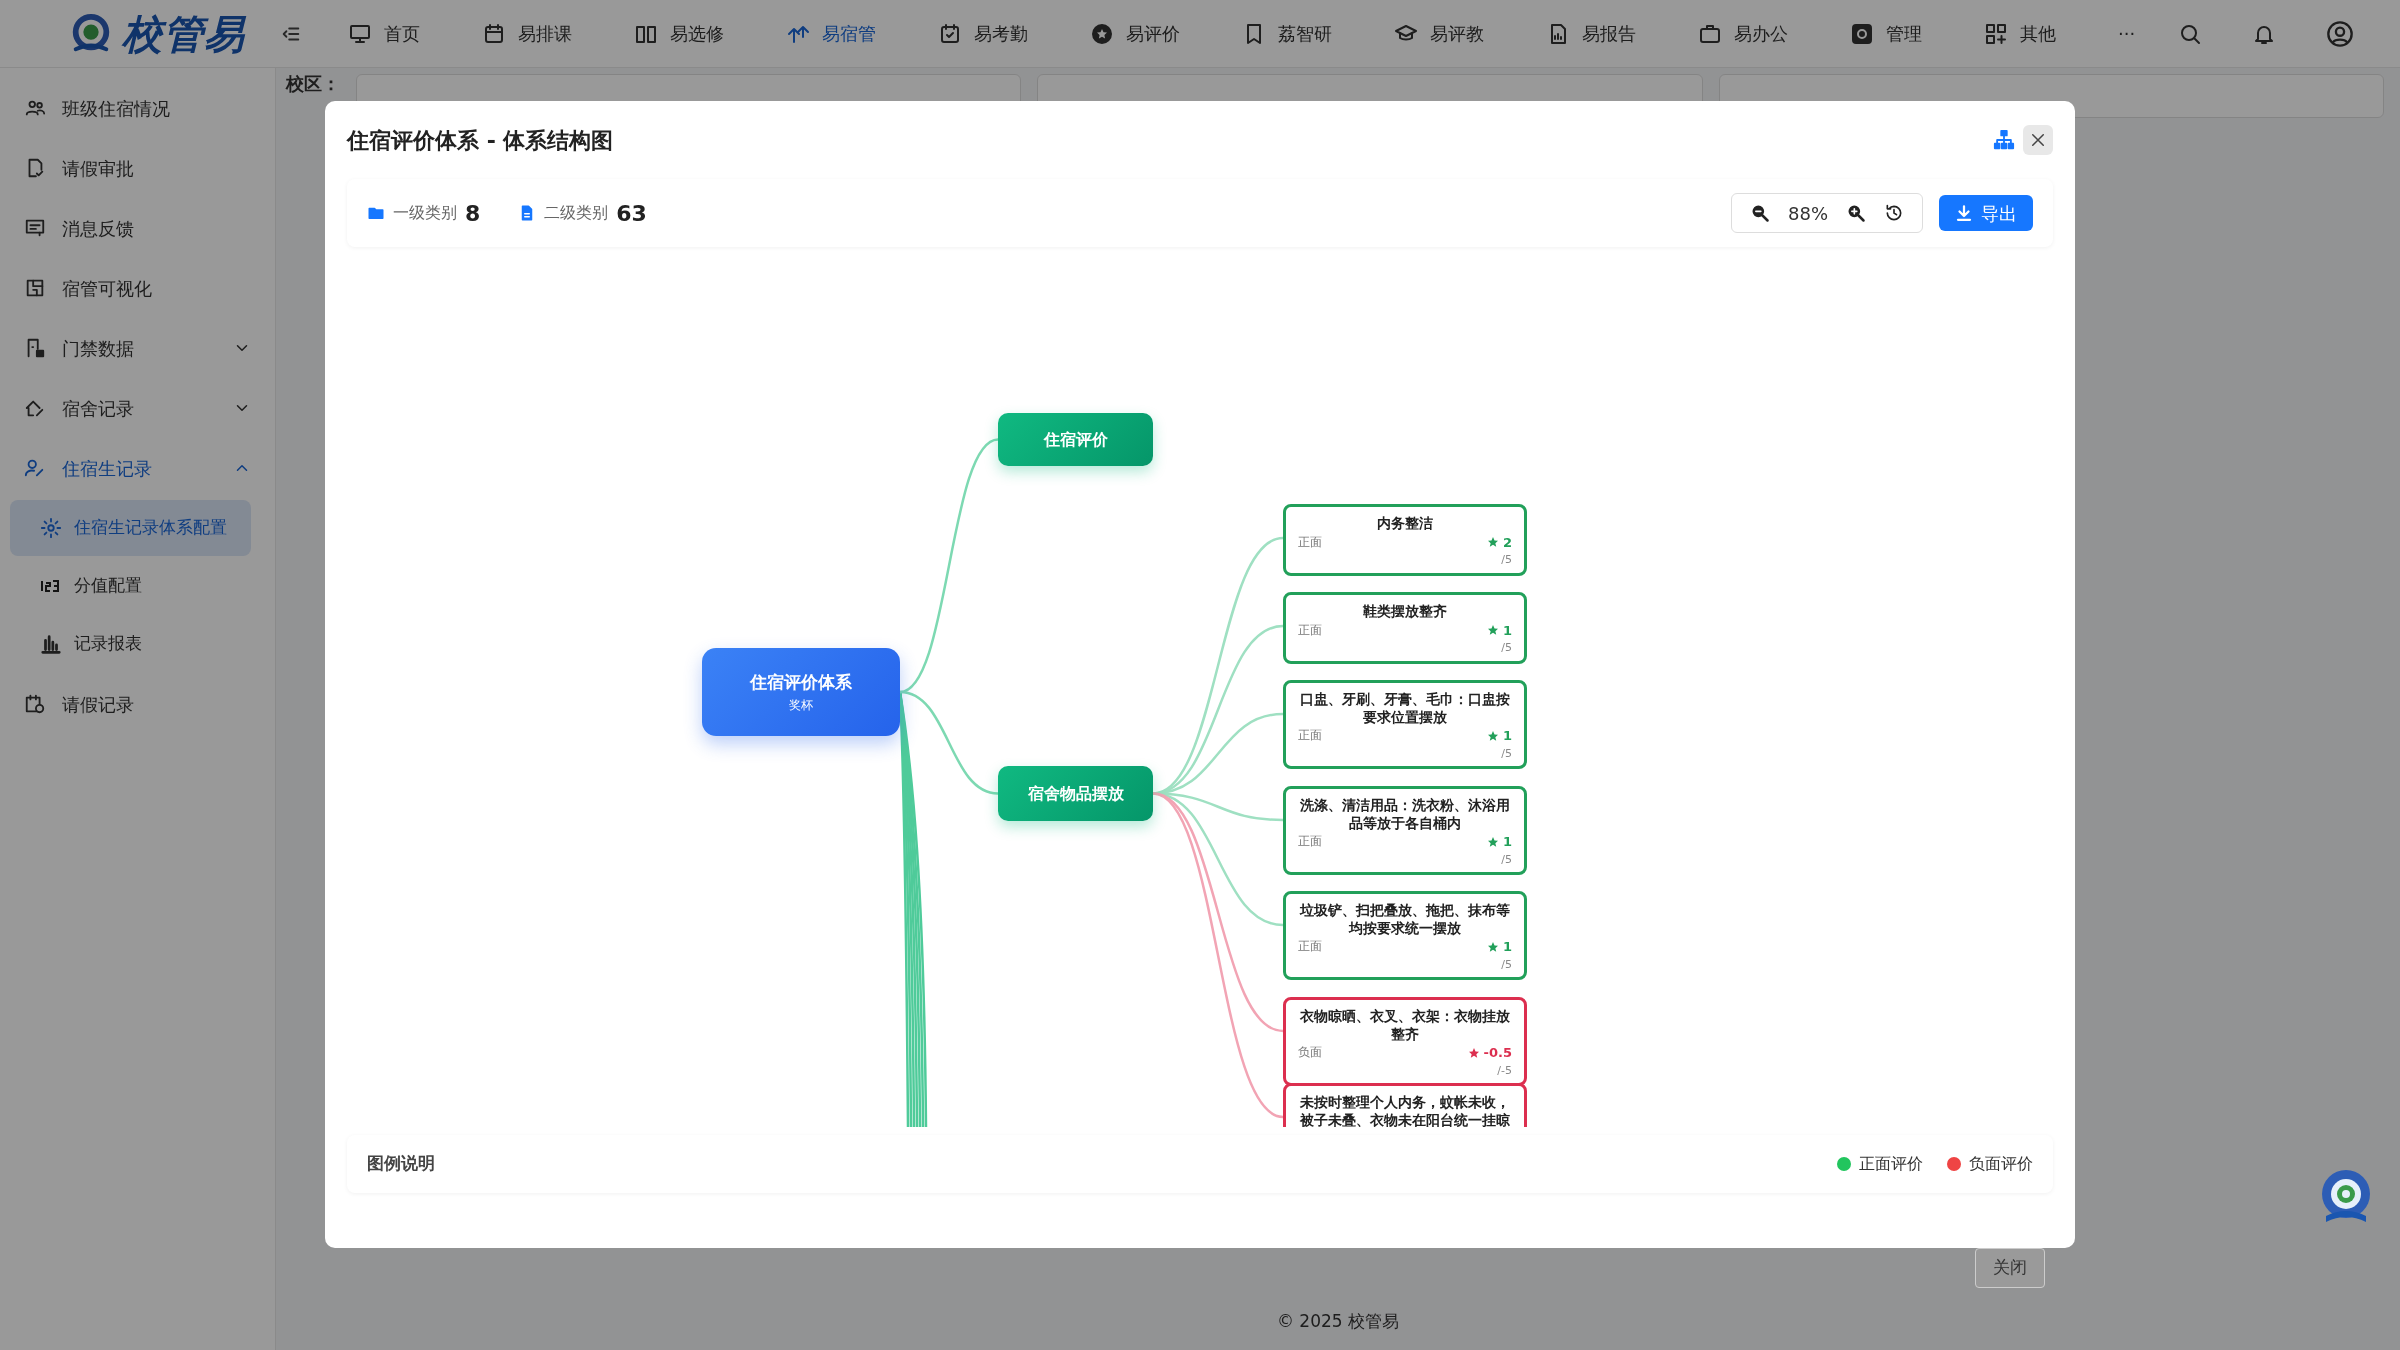  I want to click on nav-tab: 其他, so click(2020, 33).